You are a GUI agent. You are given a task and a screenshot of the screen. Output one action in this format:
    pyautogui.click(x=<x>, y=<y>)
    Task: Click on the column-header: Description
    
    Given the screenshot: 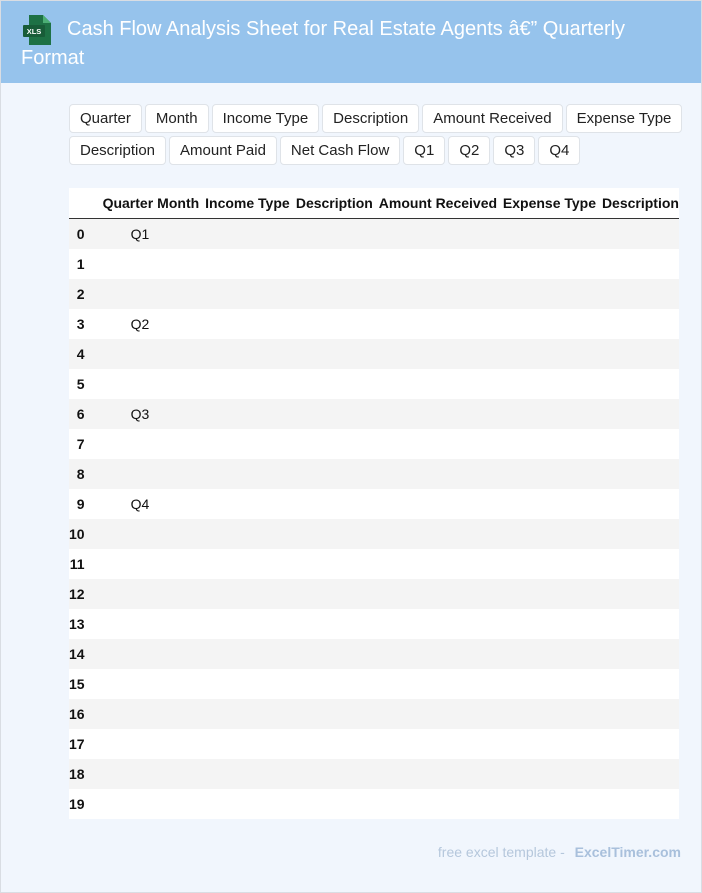 What is the action you would take?
    pyautogui.click(x=640, y=203)
    